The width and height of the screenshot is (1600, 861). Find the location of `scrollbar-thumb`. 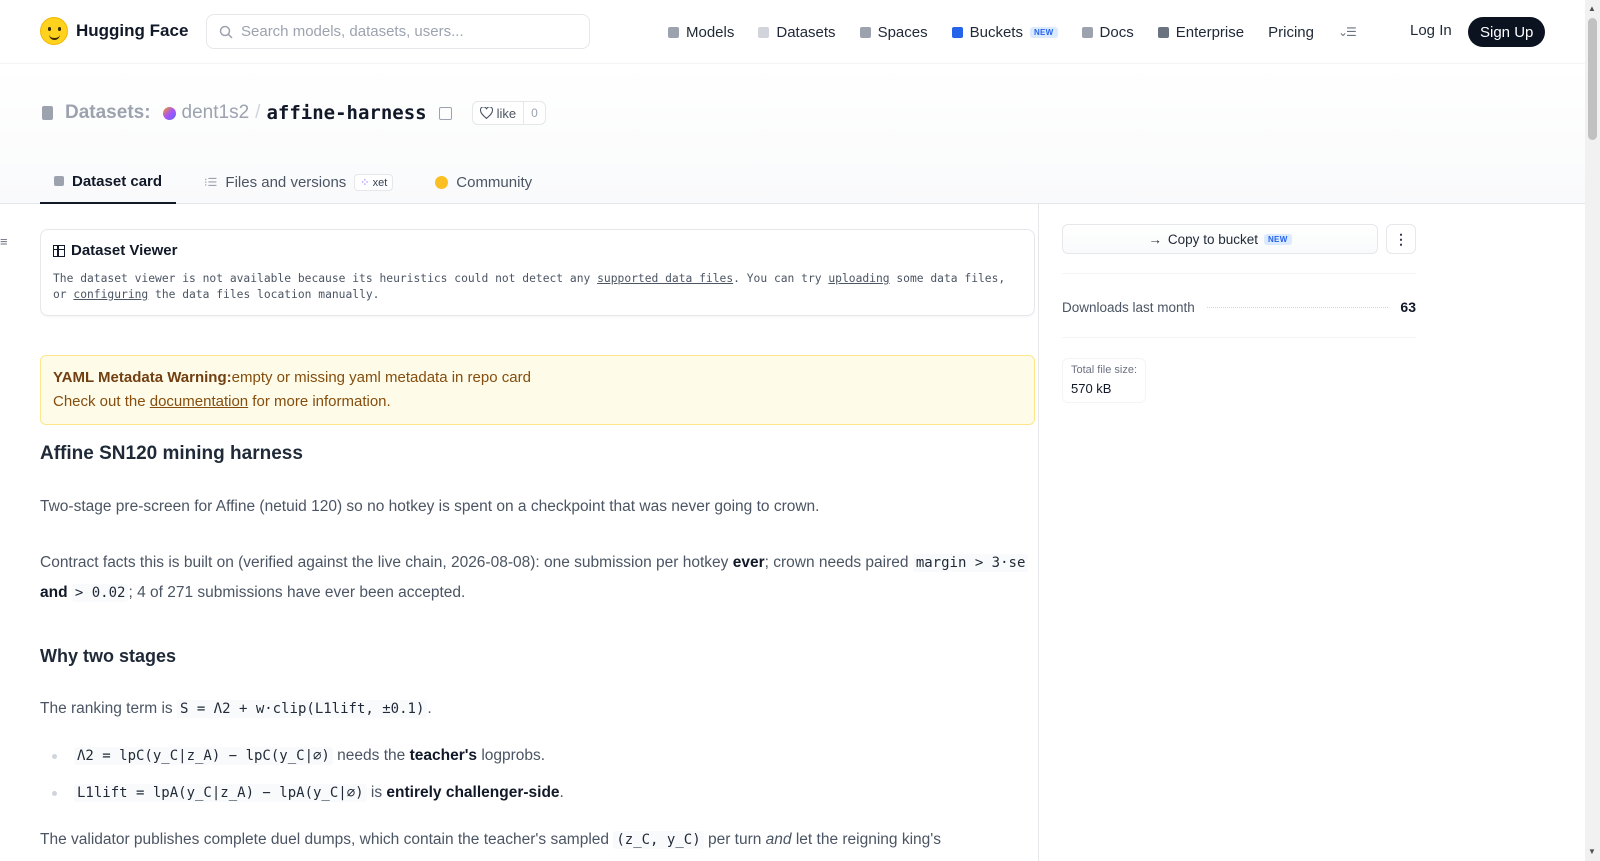

scrollbar-thumb is located at coordinates (1592, 79).